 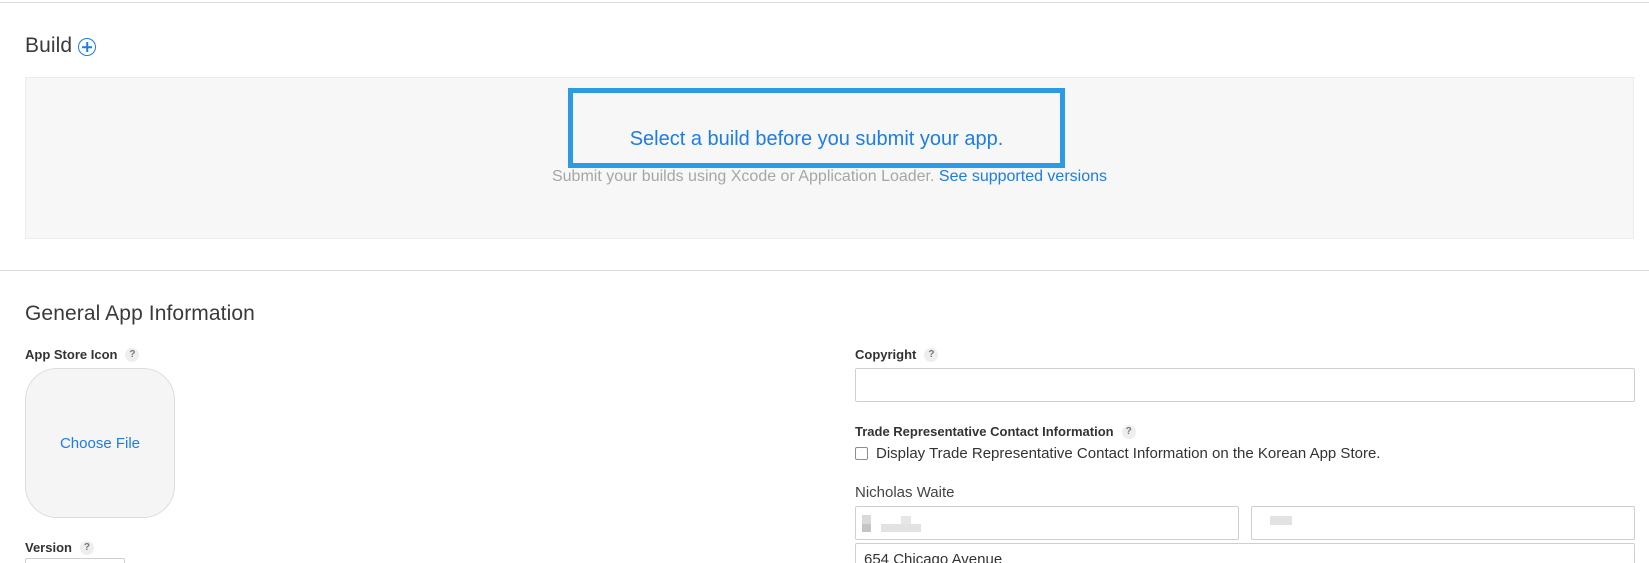 I want to click on last-name-input, so click(x=1443, y=523).